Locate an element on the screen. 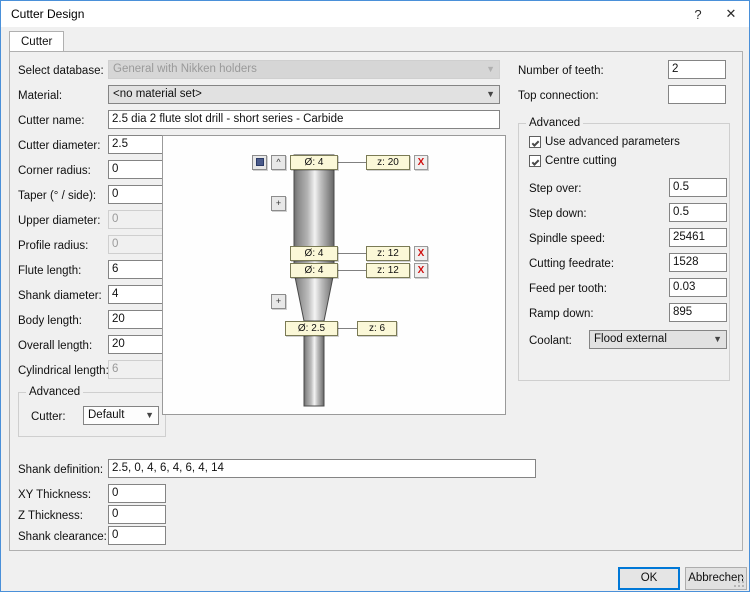 This screenshot has width=750, height=592. top-connection-input is located at coordinates (697, 94).